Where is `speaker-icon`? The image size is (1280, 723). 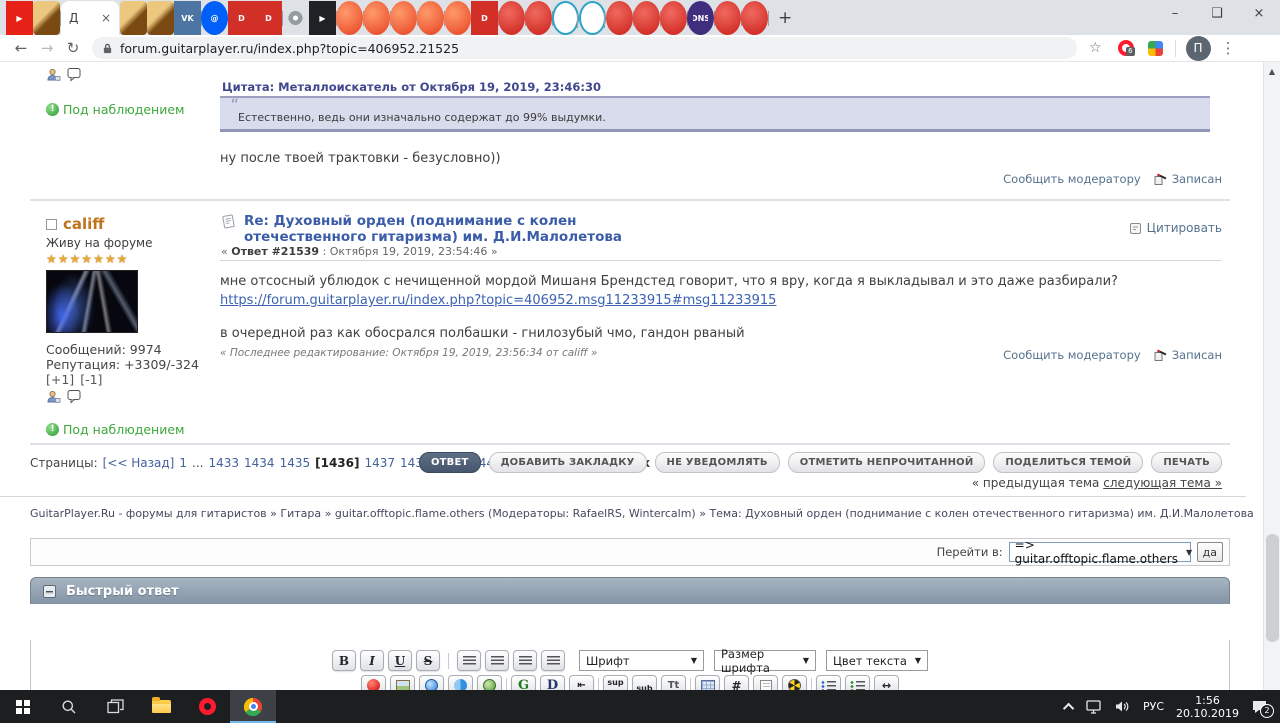 speaker-icon is located at coordinates (1123, 706).